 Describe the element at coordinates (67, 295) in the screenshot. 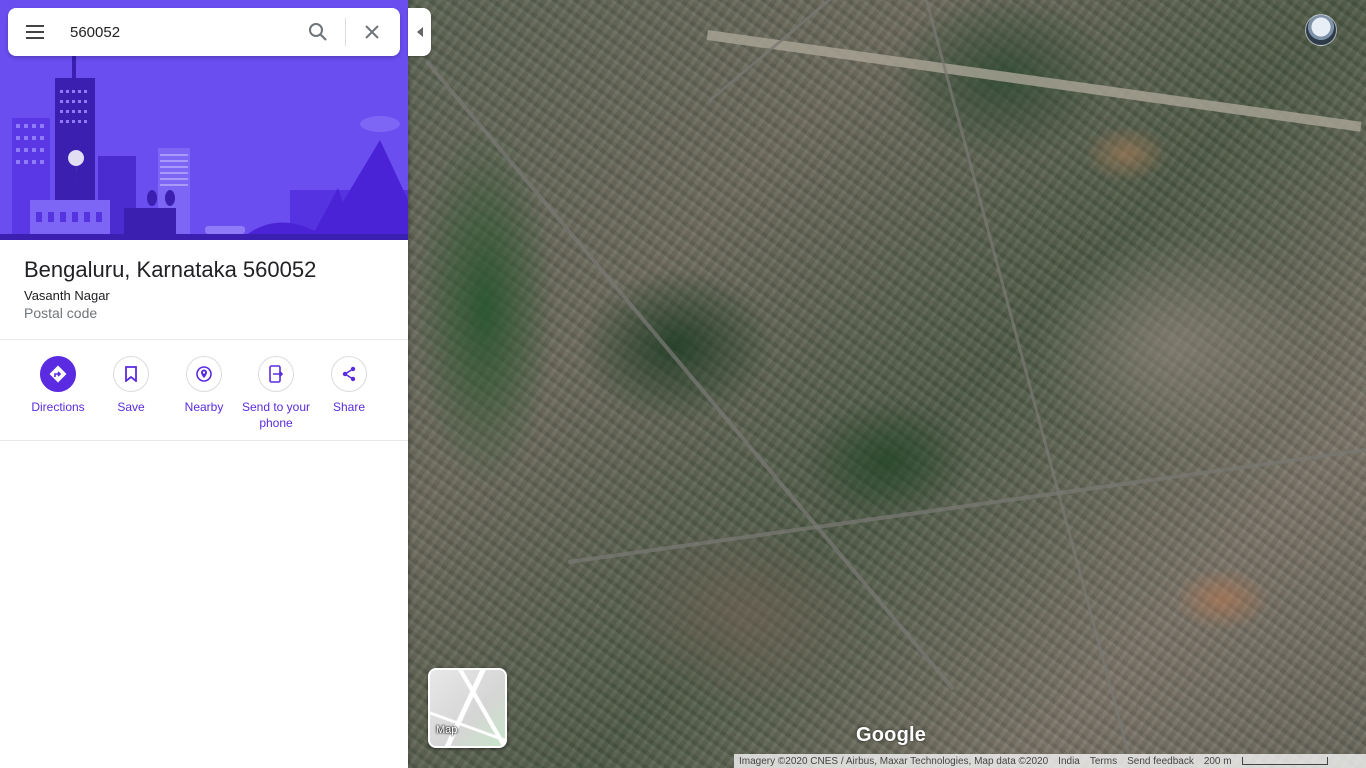

I see `place-locality: Vasanth Nagar` at that location.